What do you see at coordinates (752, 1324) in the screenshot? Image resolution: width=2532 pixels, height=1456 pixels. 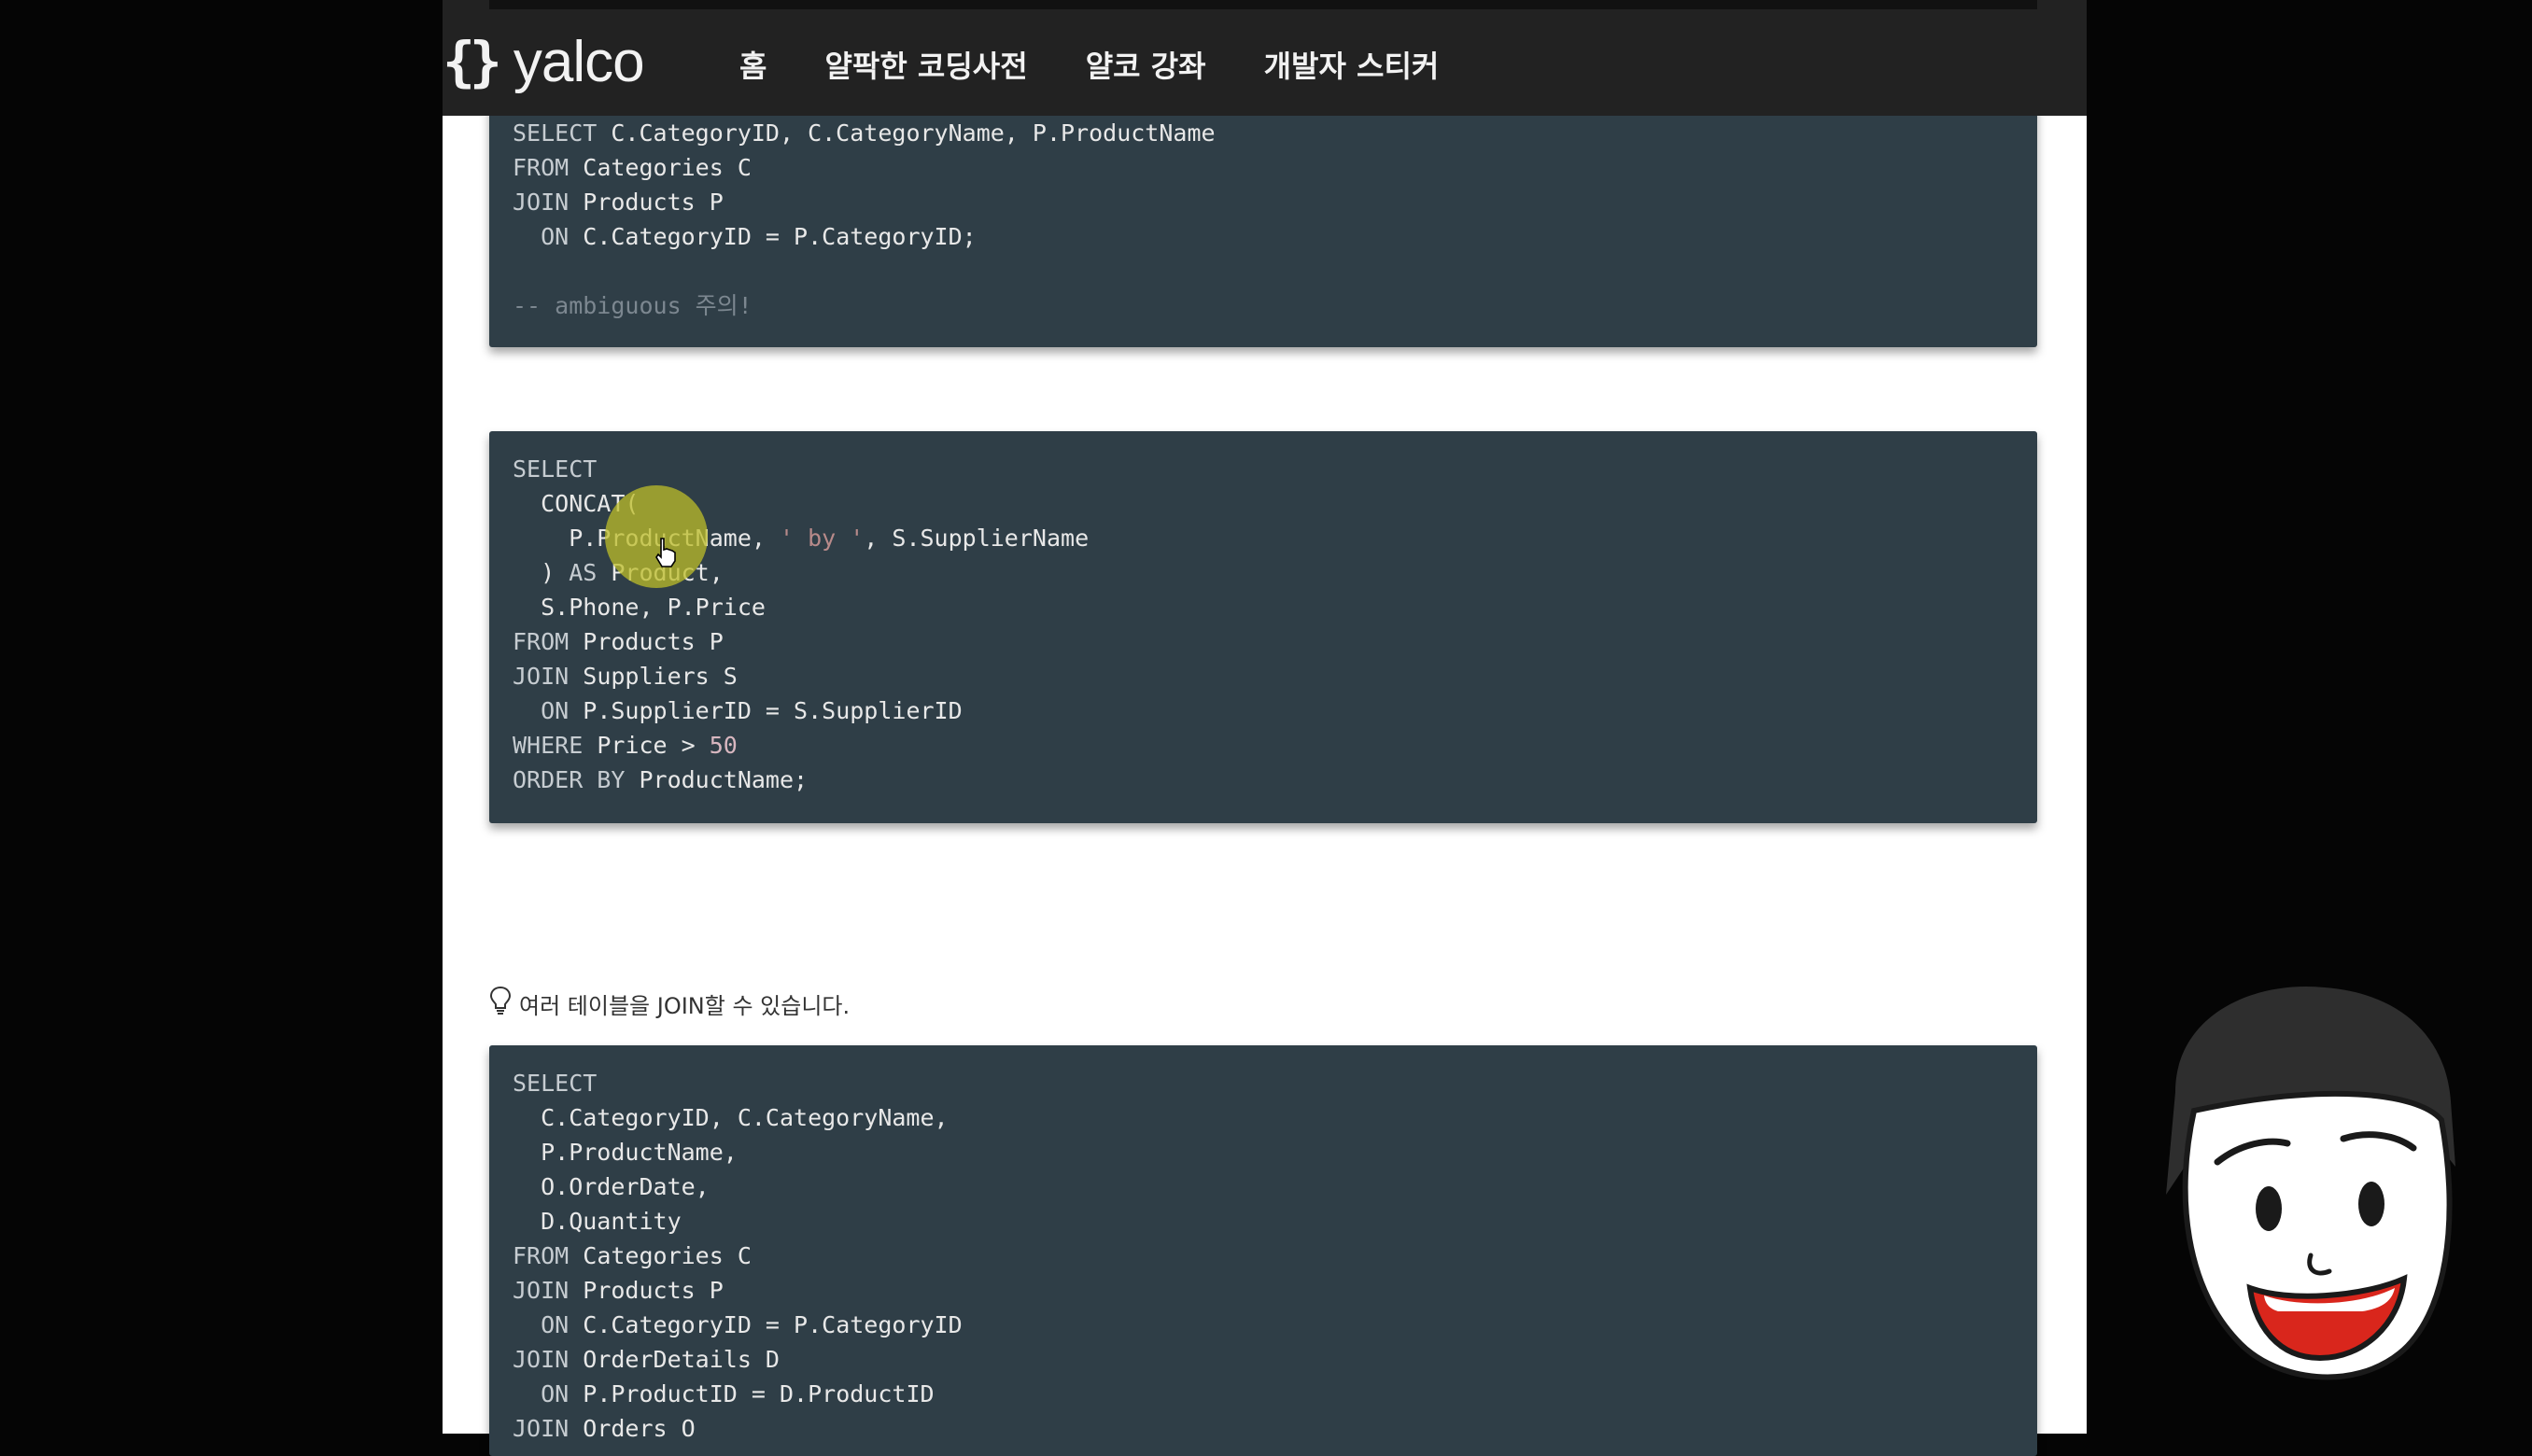 I see `code-line: ON C.CategoryID = P.CategoryID` at bounding box center [752, 1324].